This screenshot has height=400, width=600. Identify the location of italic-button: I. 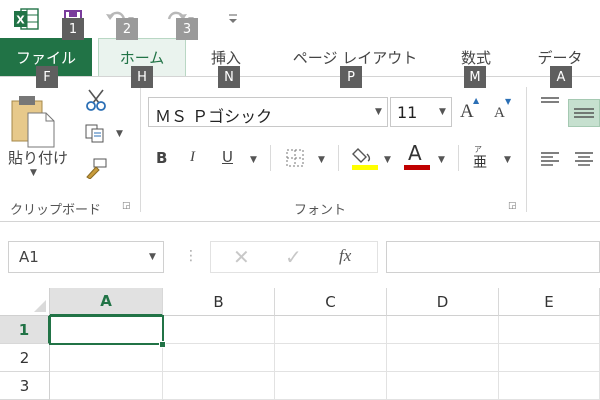
(192, 157).